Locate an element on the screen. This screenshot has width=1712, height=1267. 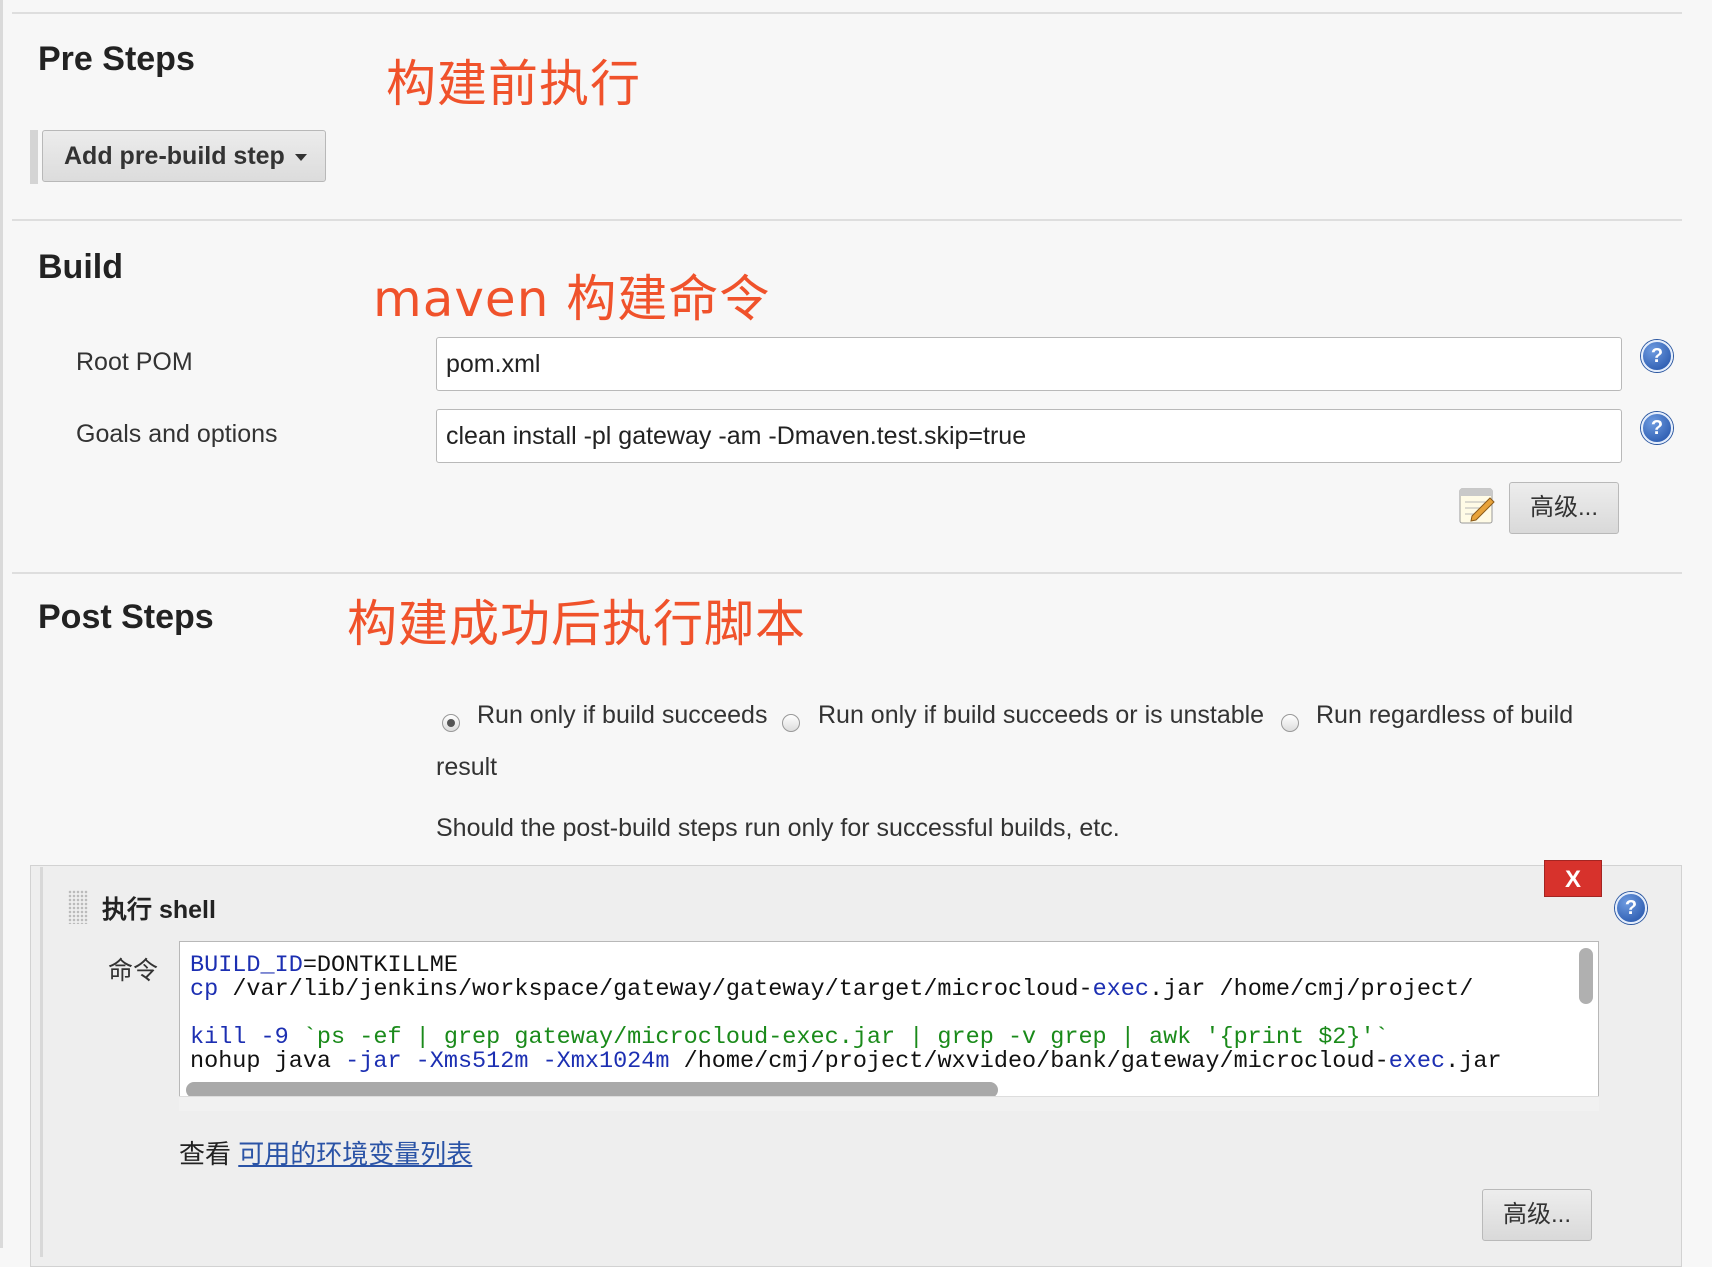
post-divider is located at coordinates (847, 573).